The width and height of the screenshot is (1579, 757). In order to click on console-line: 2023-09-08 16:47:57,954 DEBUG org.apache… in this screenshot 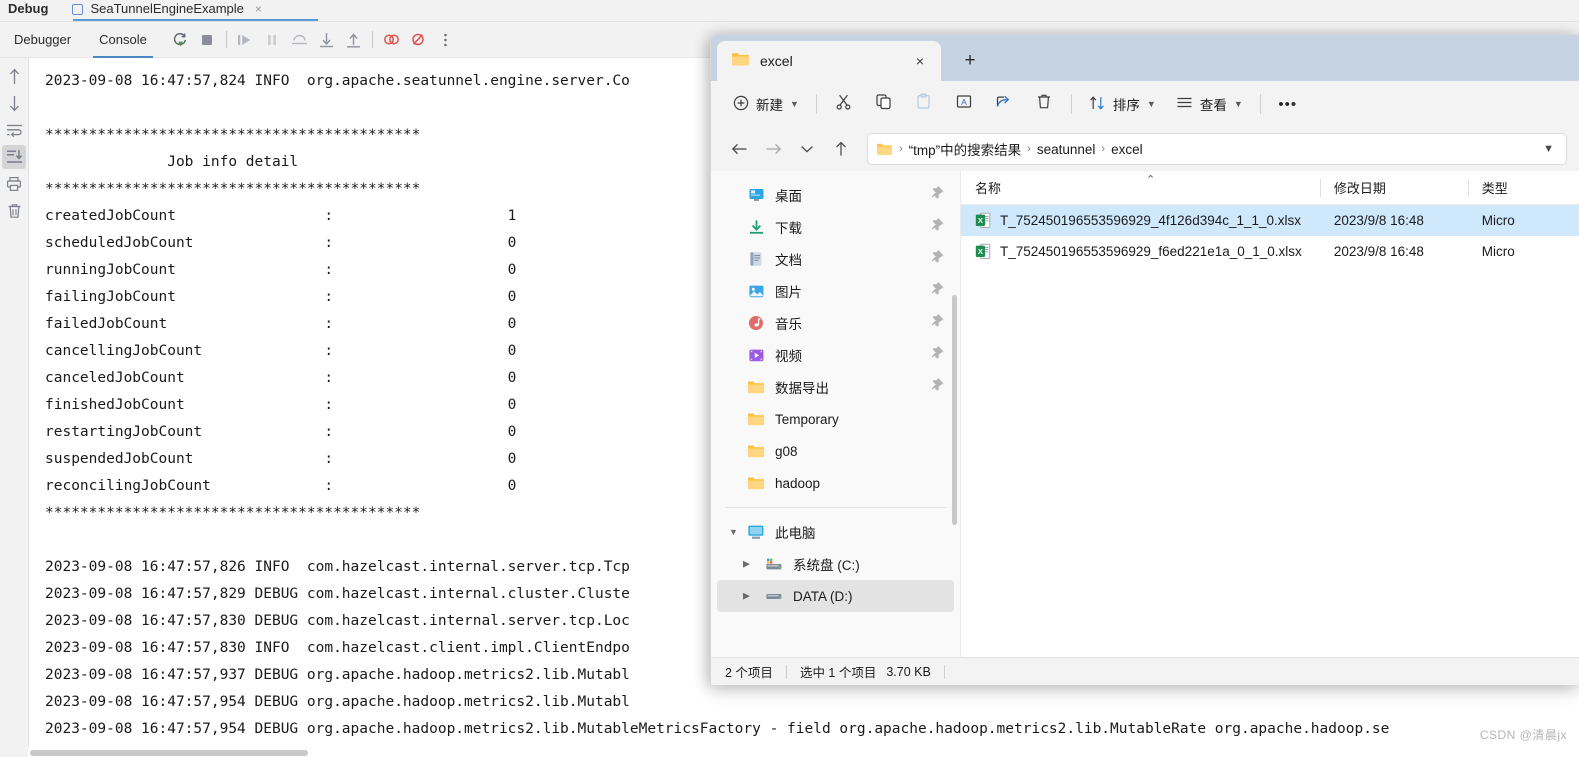, I will do `click(337, 702)`.